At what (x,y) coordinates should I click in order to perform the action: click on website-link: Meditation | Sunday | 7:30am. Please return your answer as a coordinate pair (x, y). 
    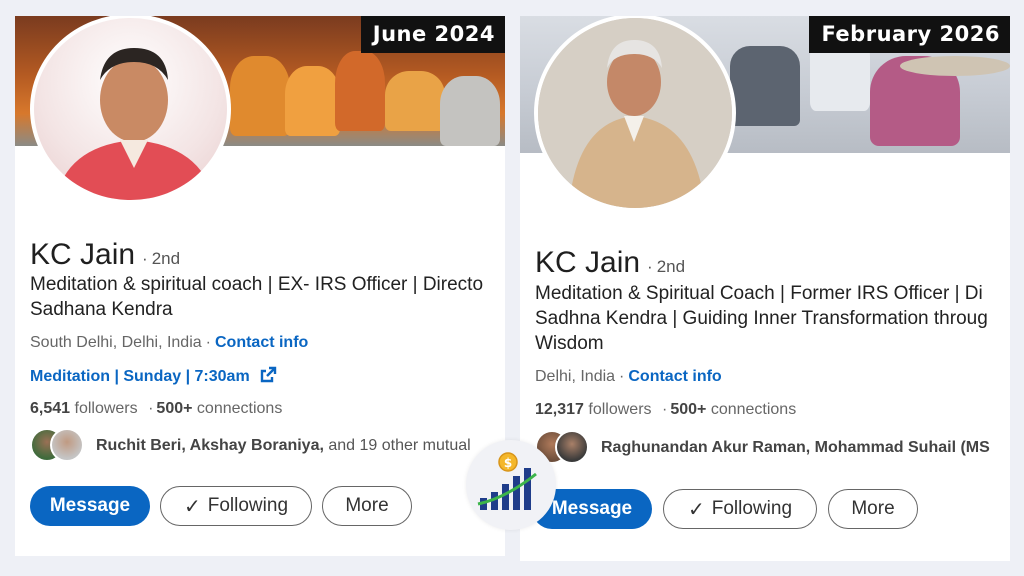
    Looking at the image, I should click on (153, 377).